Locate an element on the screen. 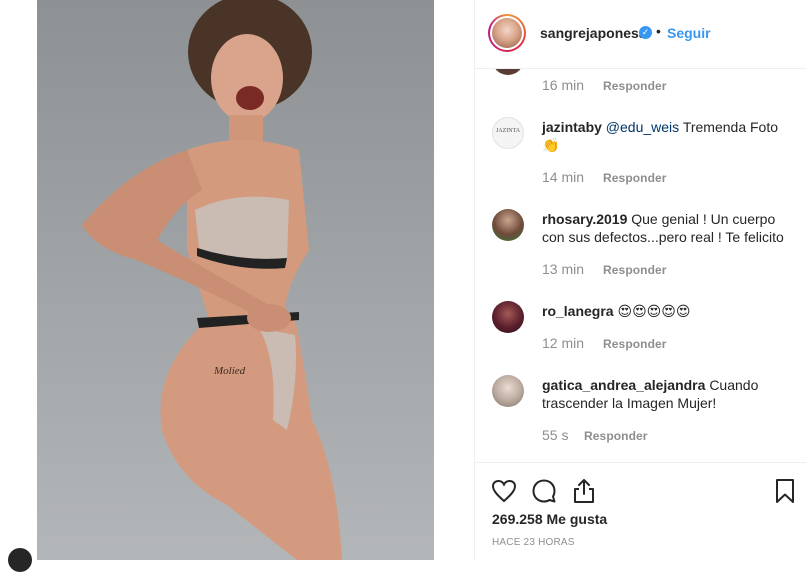 This screenshot has height=572, width=806. comment-avatar: JAZINTA is located at coordinates (508, 133).